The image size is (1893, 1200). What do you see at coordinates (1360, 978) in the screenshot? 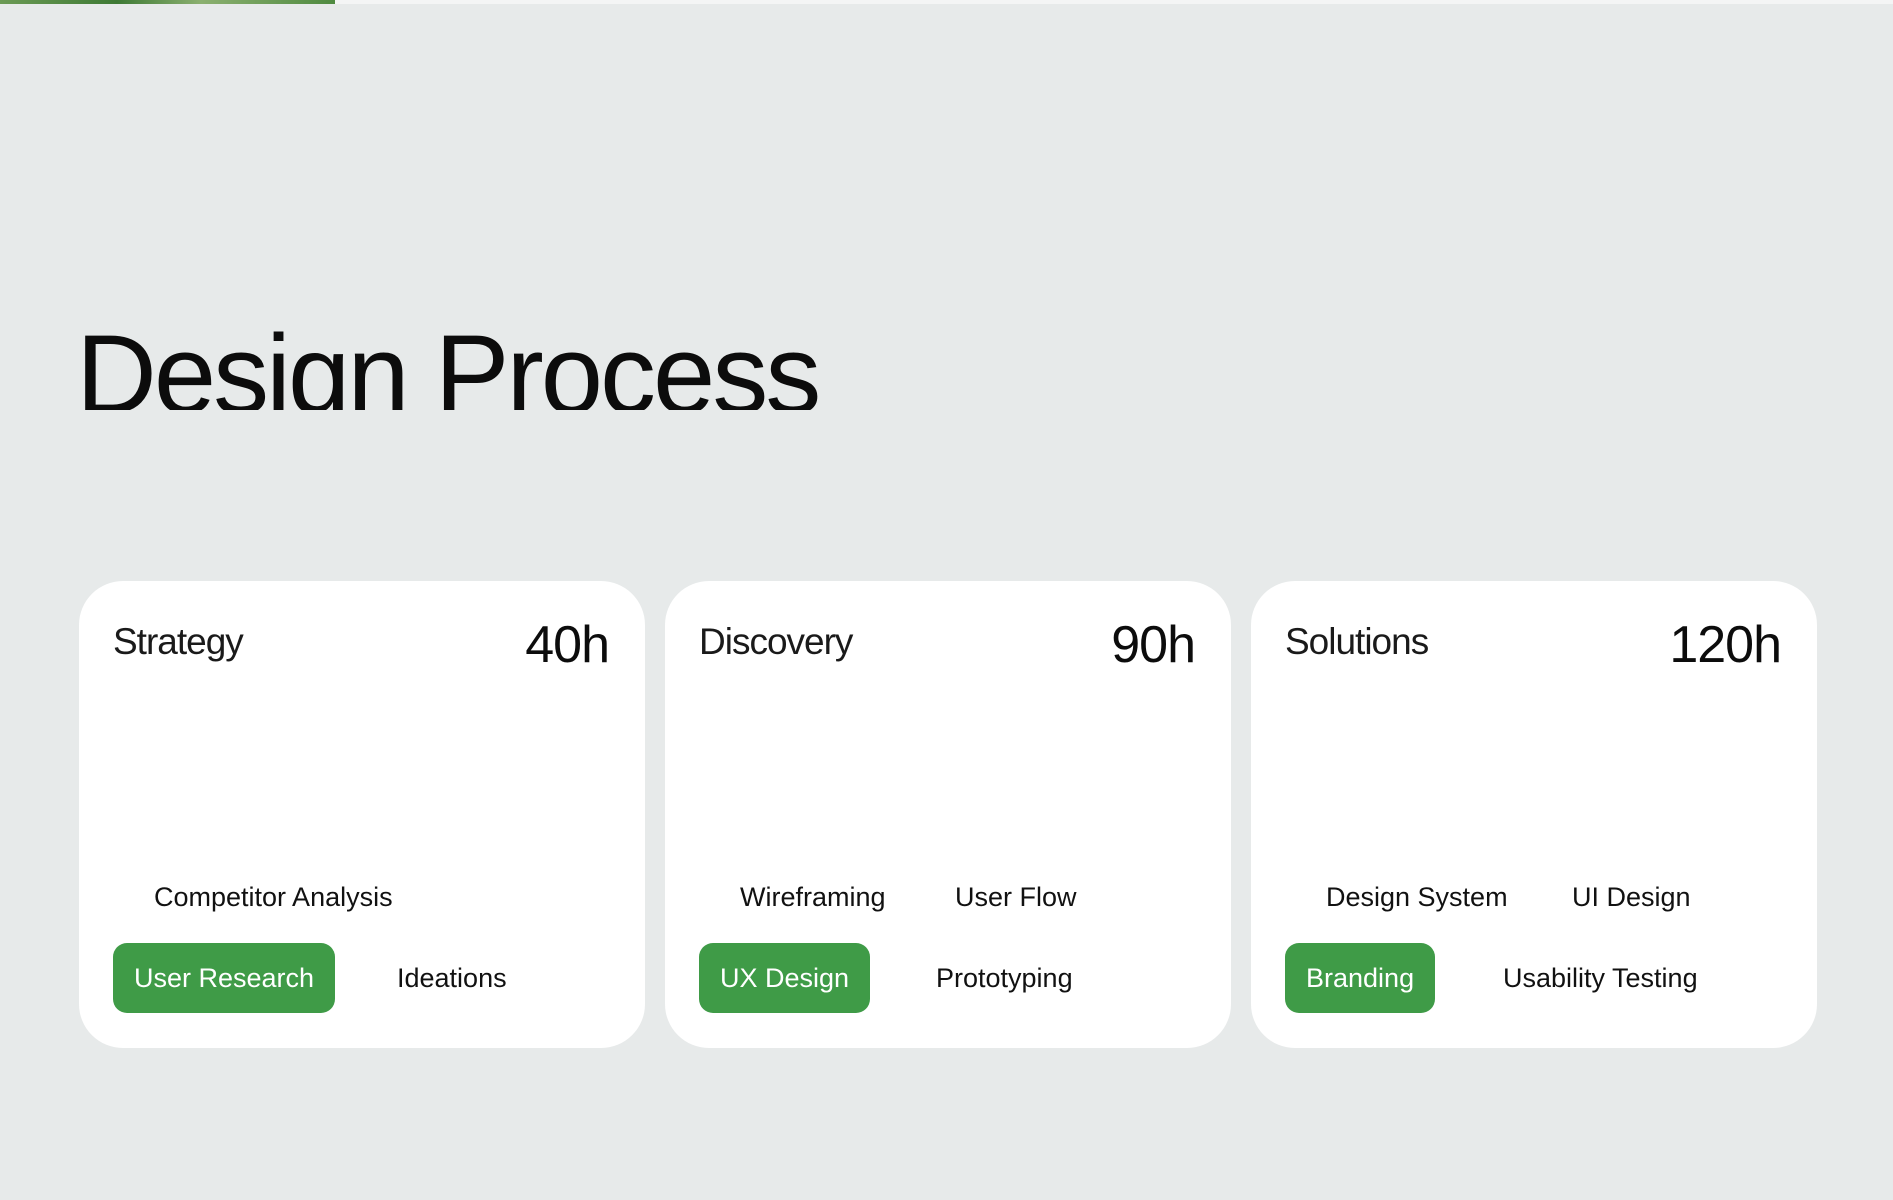
I see `tag-branding: Branding` at bounding box center [1360, 978].